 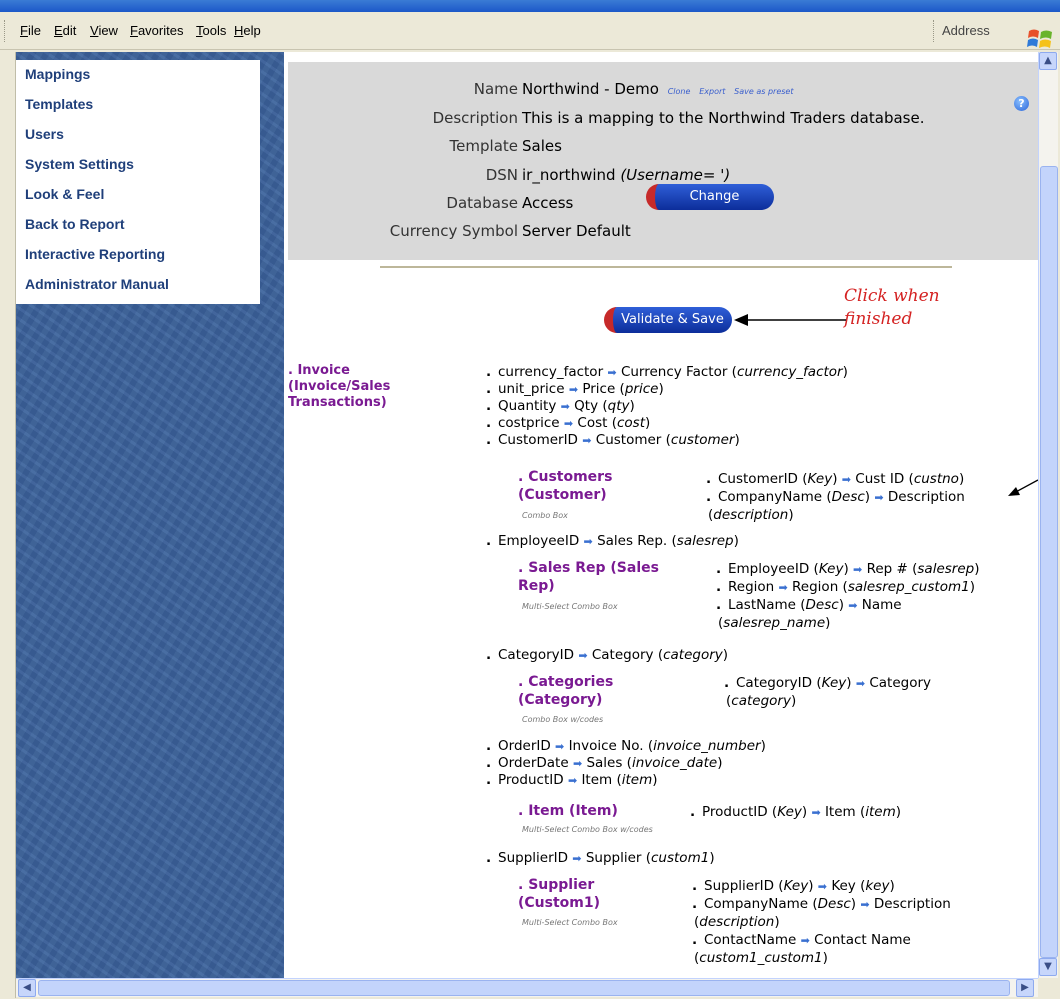 I want to click on field-row: . unit_price ➡ Price (price), so click(x=575, y=389).